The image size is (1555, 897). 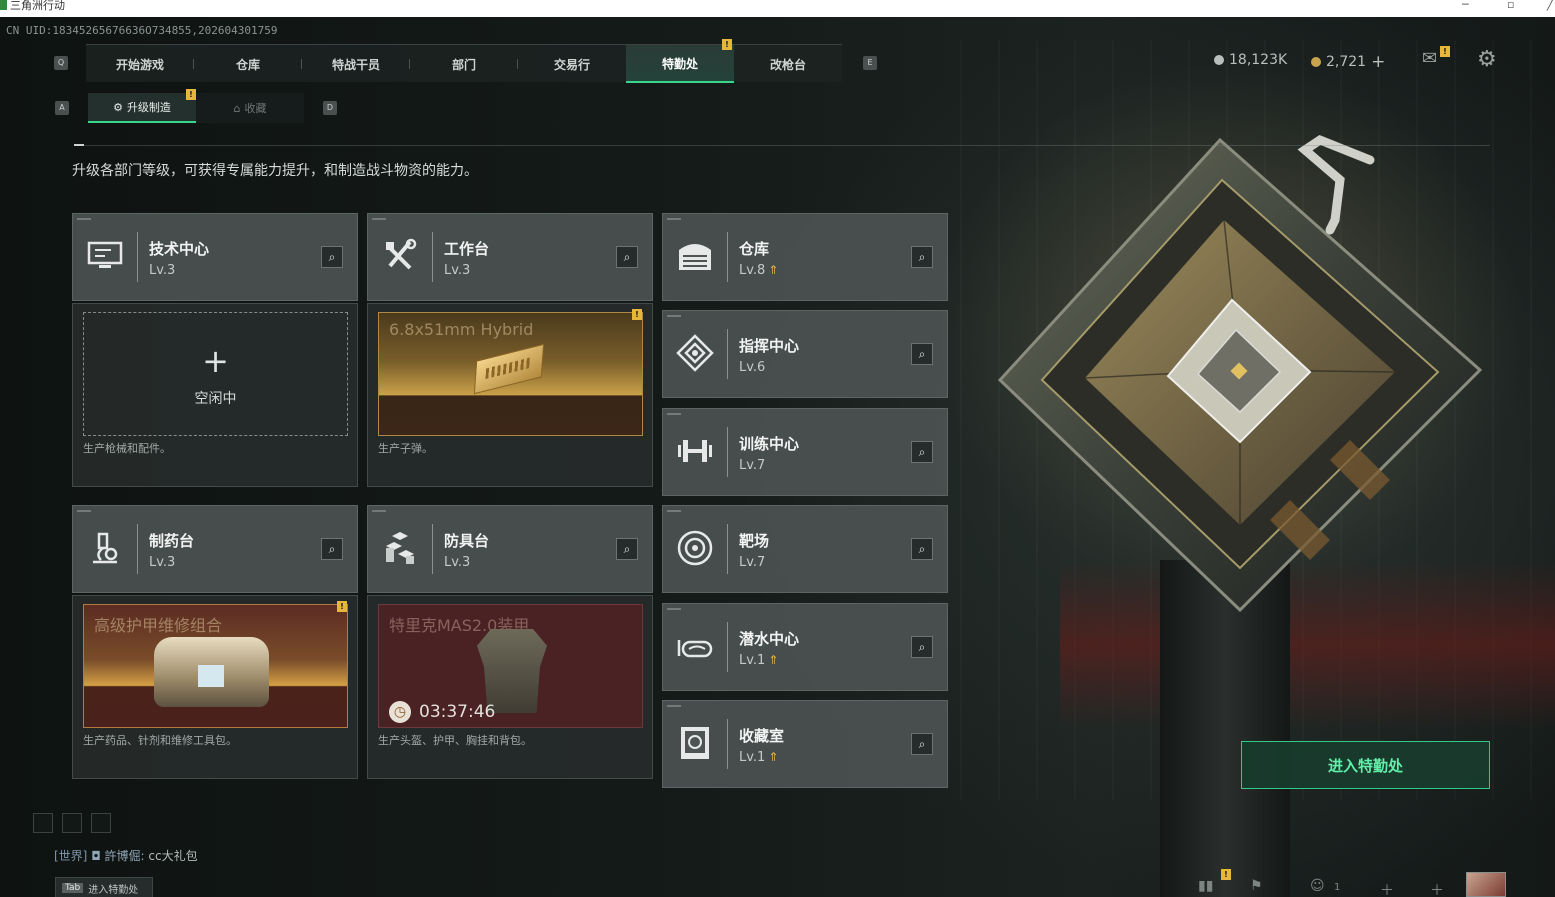 What do you see at coordinates (773, 757) in the screenshot?
I see `upgrade-arrow-icon: ⇑` at bounding box center [773, 757].